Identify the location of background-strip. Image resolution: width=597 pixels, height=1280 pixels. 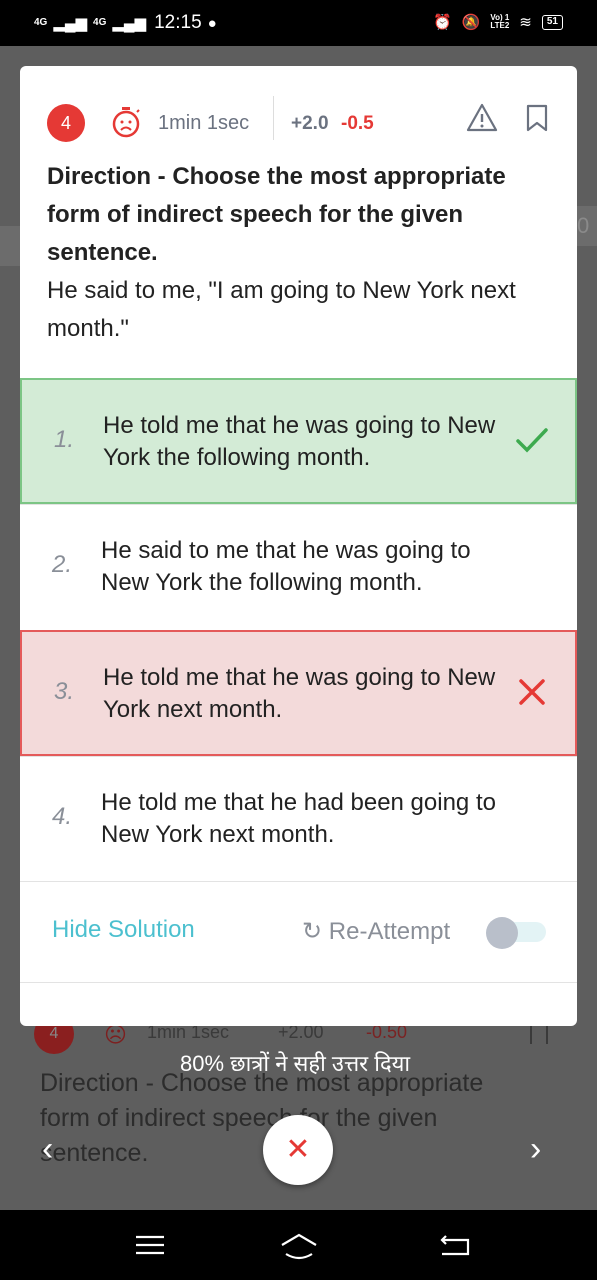
(10, 246).